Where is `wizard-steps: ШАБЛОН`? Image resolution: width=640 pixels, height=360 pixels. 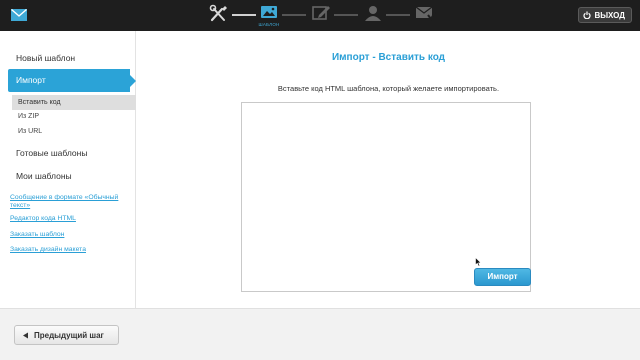 wizard-steps: ШАБЛОН is located at coordinates (323, 16).